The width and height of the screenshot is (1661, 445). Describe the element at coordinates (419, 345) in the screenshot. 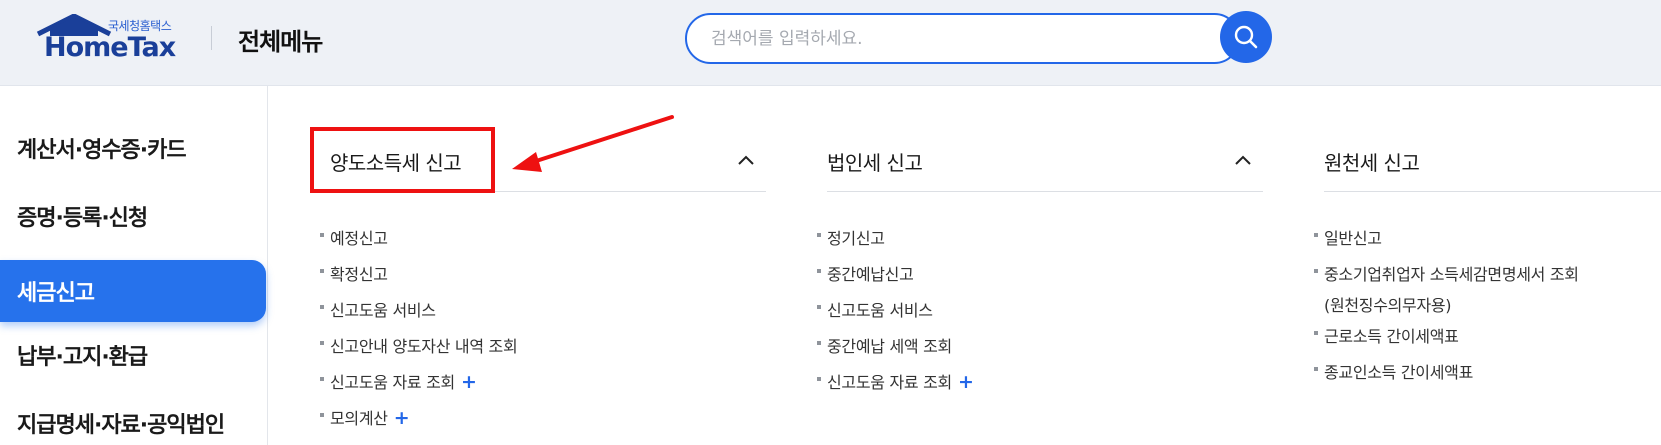

I see `menu-item: 신고안내 양도자산 내역 조회` at that location.